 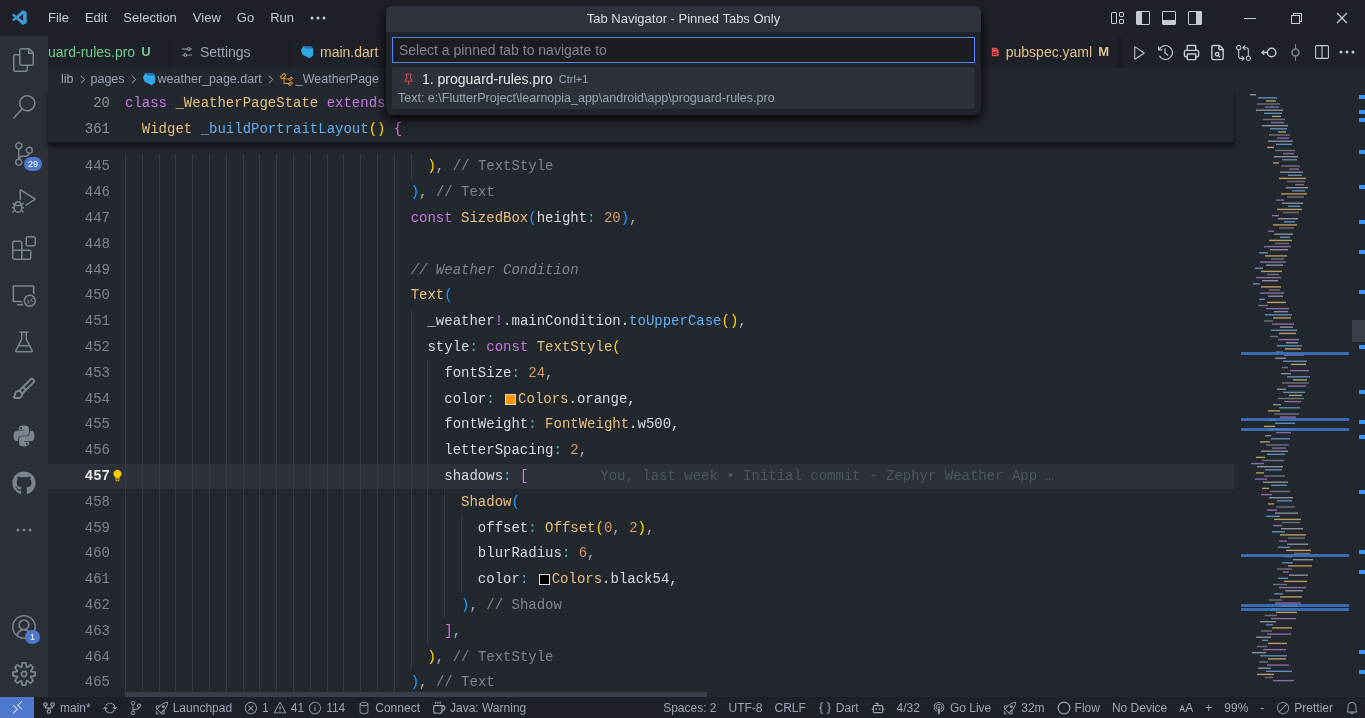 What do you see at coordinates (96, 218) in the screenshot?
I see `line-number: 447` at bounding box center [96, 218].